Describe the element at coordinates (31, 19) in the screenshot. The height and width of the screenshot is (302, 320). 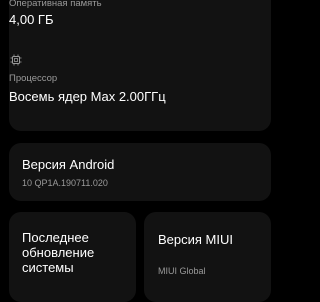
I see `memory-value: 4,00 ГБ` at that location.